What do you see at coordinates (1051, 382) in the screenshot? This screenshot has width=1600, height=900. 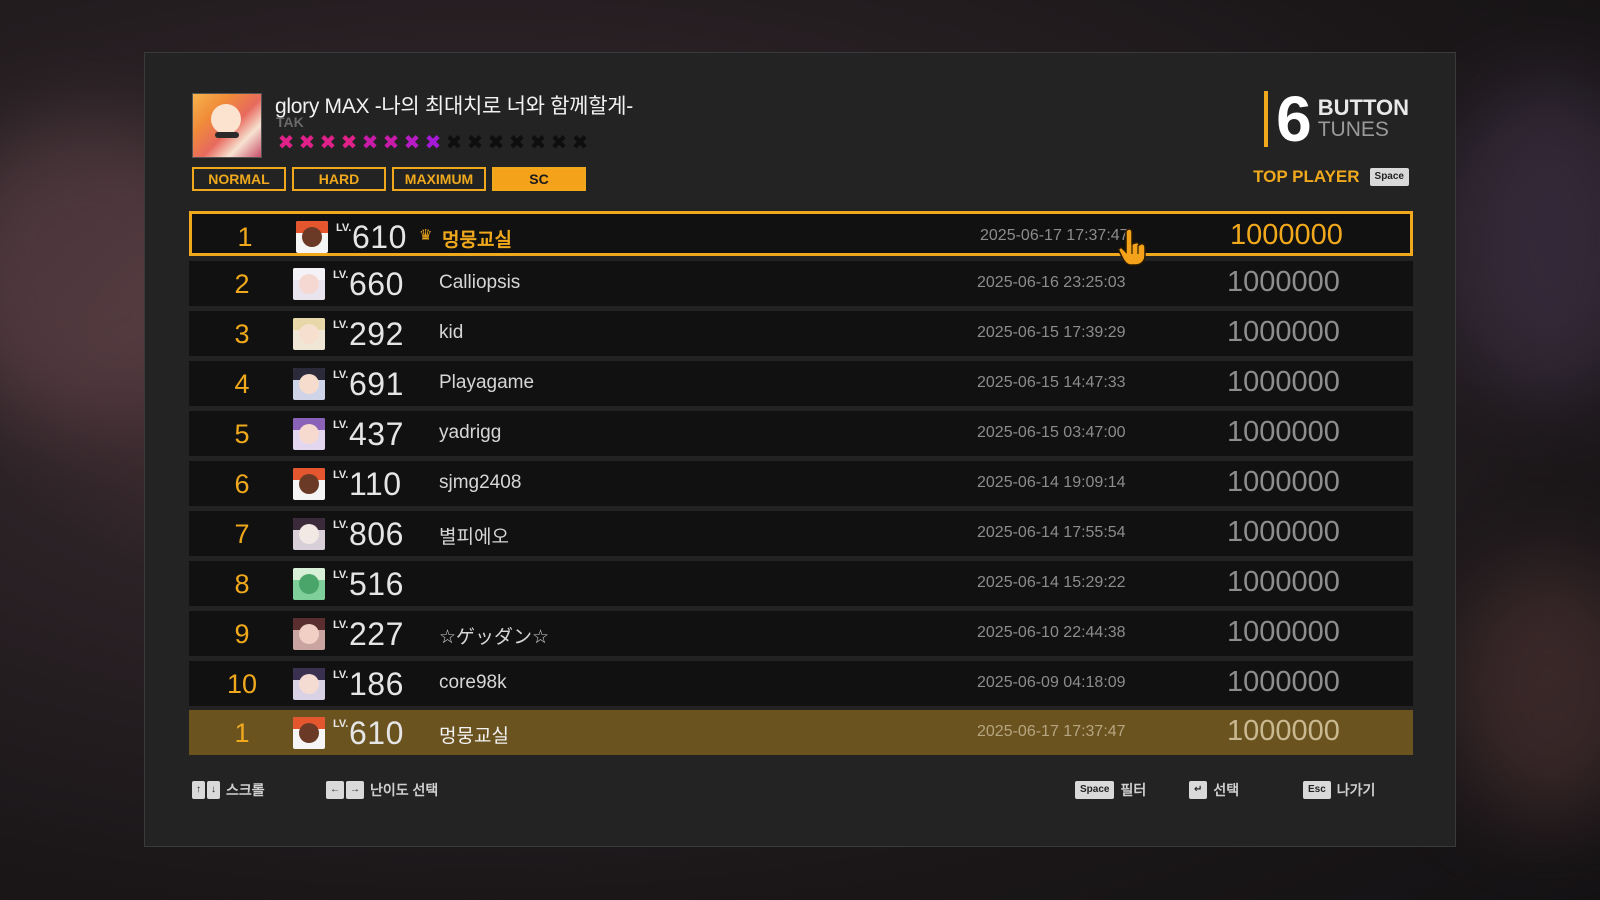 I see `record-date: 2025-06-15 14:47:33` at bounding box center [1051, 382].